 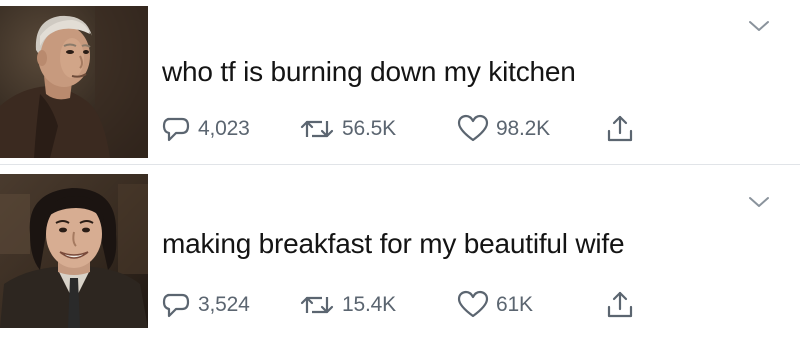 What do you see at coordinates (369, 71) in the screenshot?
I see `tweet-text: who tf is burning down my kitchen` at bounding box center [369, 71].